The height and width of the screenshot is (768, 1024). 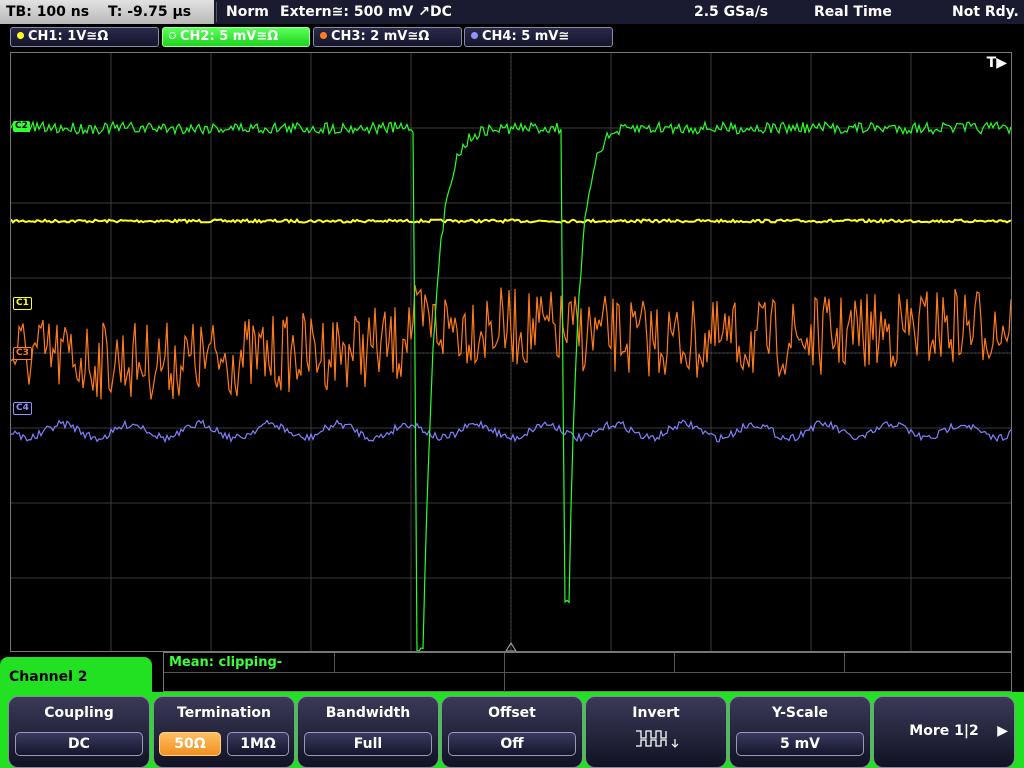 I want to click on tab-ch1: CH1: 1V≅Ω, so click(x=84, y=37).